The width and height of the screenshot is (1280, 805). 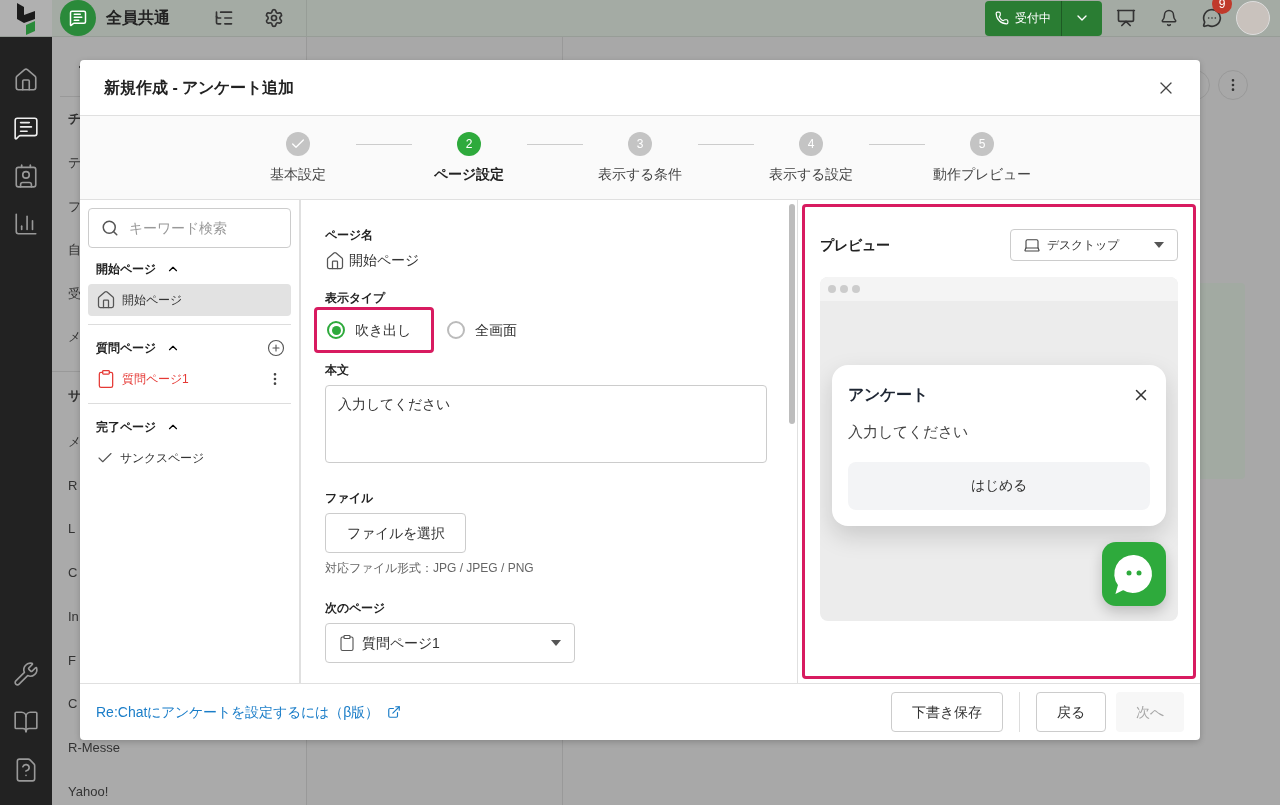 I want to click on laptop-icon, so click(x=1032, y=245).